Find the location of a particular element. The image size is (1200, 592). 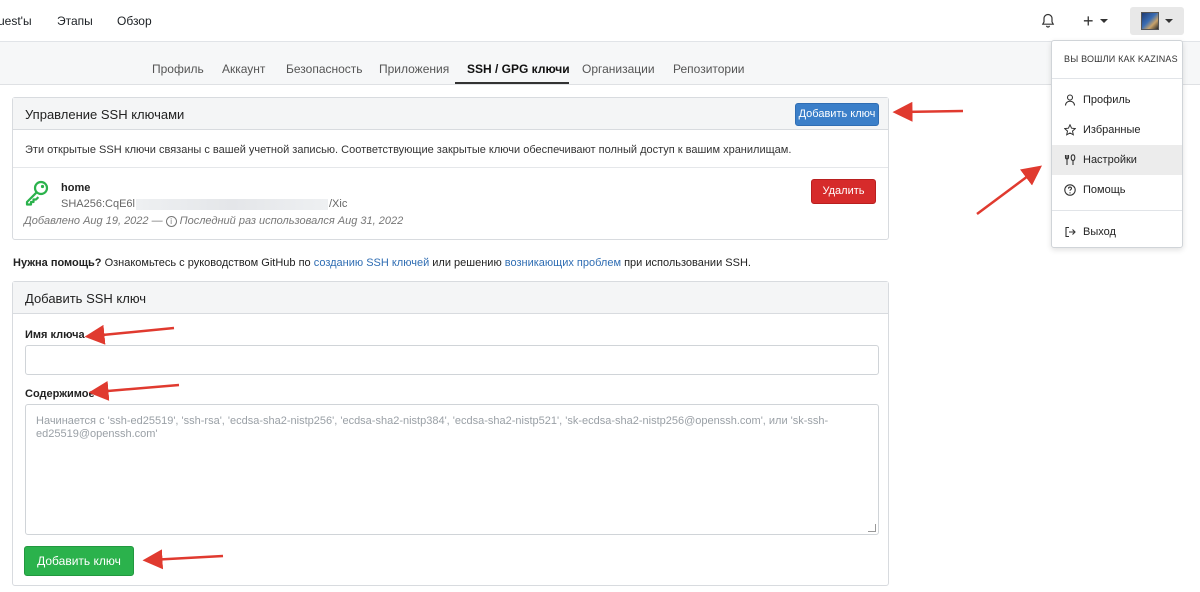

tab-profile: Профиль is located at coordinates (178, 69).